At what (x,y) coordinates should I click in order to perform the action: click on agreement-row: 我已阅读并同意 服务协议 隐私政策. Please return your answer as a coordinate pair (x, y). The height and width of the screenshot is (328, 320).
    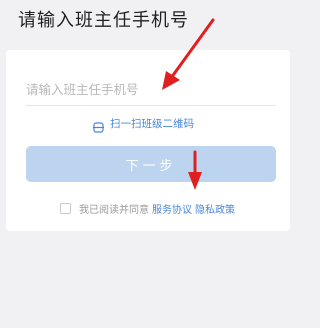
    Looking at the image, I should click on (147, 208).